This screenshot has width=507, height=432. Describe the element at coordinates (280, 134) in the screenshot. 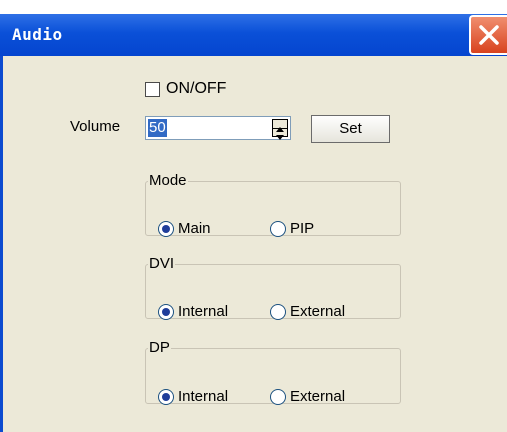

I see `spin-down-button` at that location.